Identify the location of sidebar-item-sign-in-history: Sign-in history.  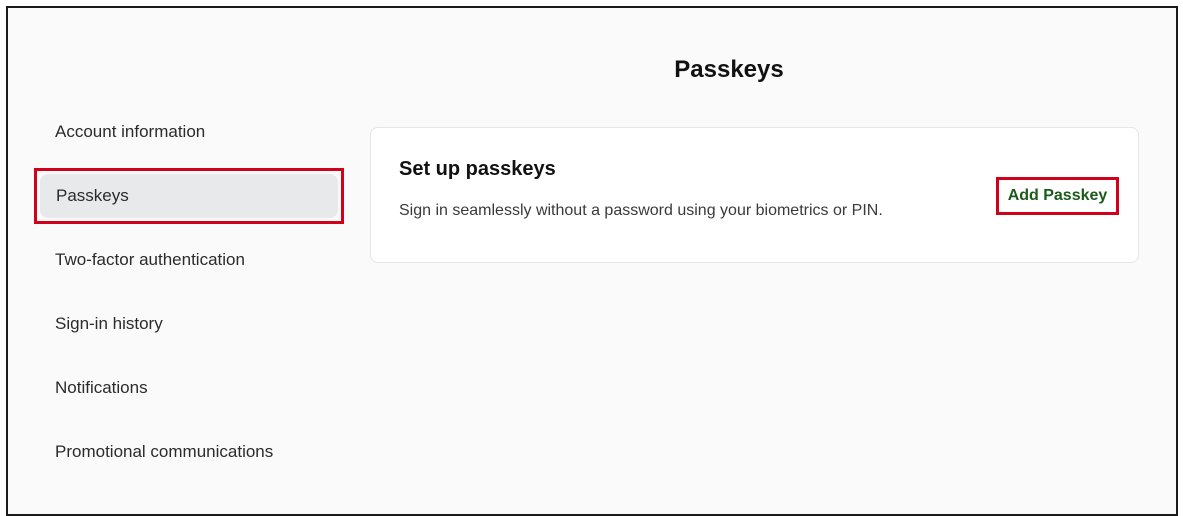
(189, 324).